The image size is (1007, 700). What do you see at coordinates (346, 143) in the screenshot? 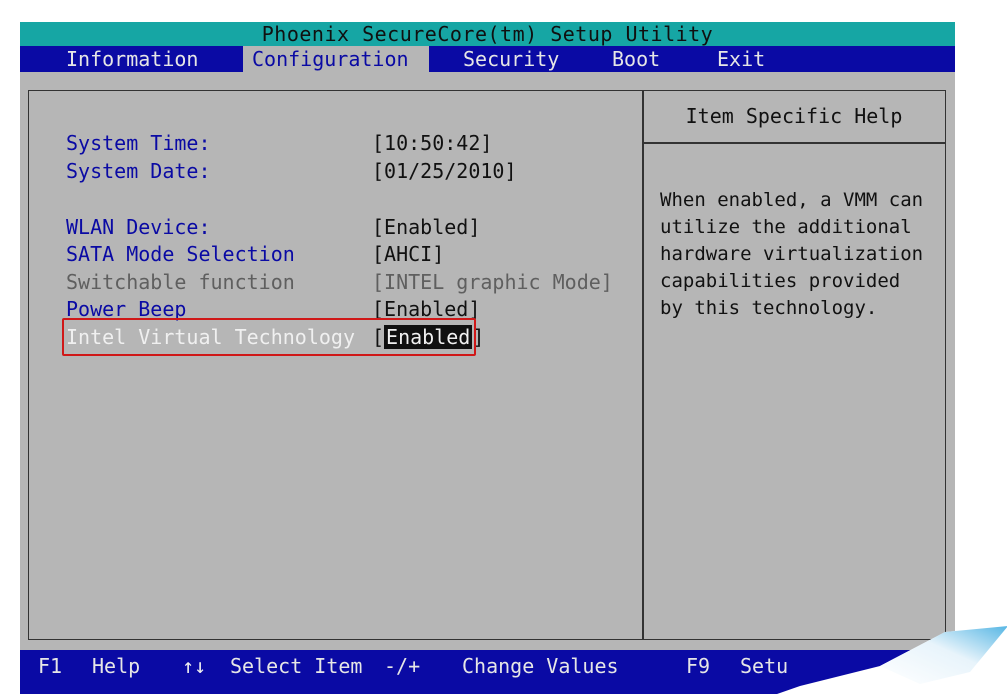
I see `setting-system-time: System Time: [10:50:42]` at bounding box center [346, 143].